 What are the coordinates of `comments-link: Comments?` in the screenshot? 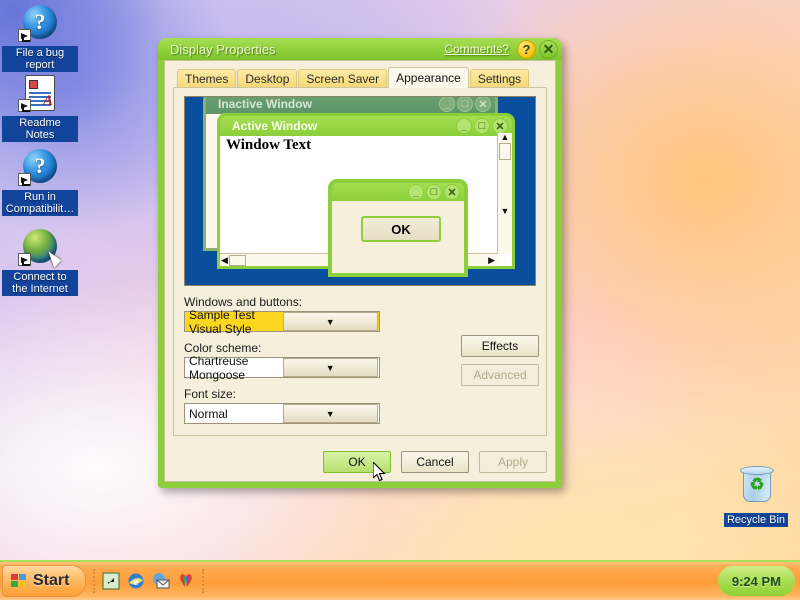 It's located at (476, 49).